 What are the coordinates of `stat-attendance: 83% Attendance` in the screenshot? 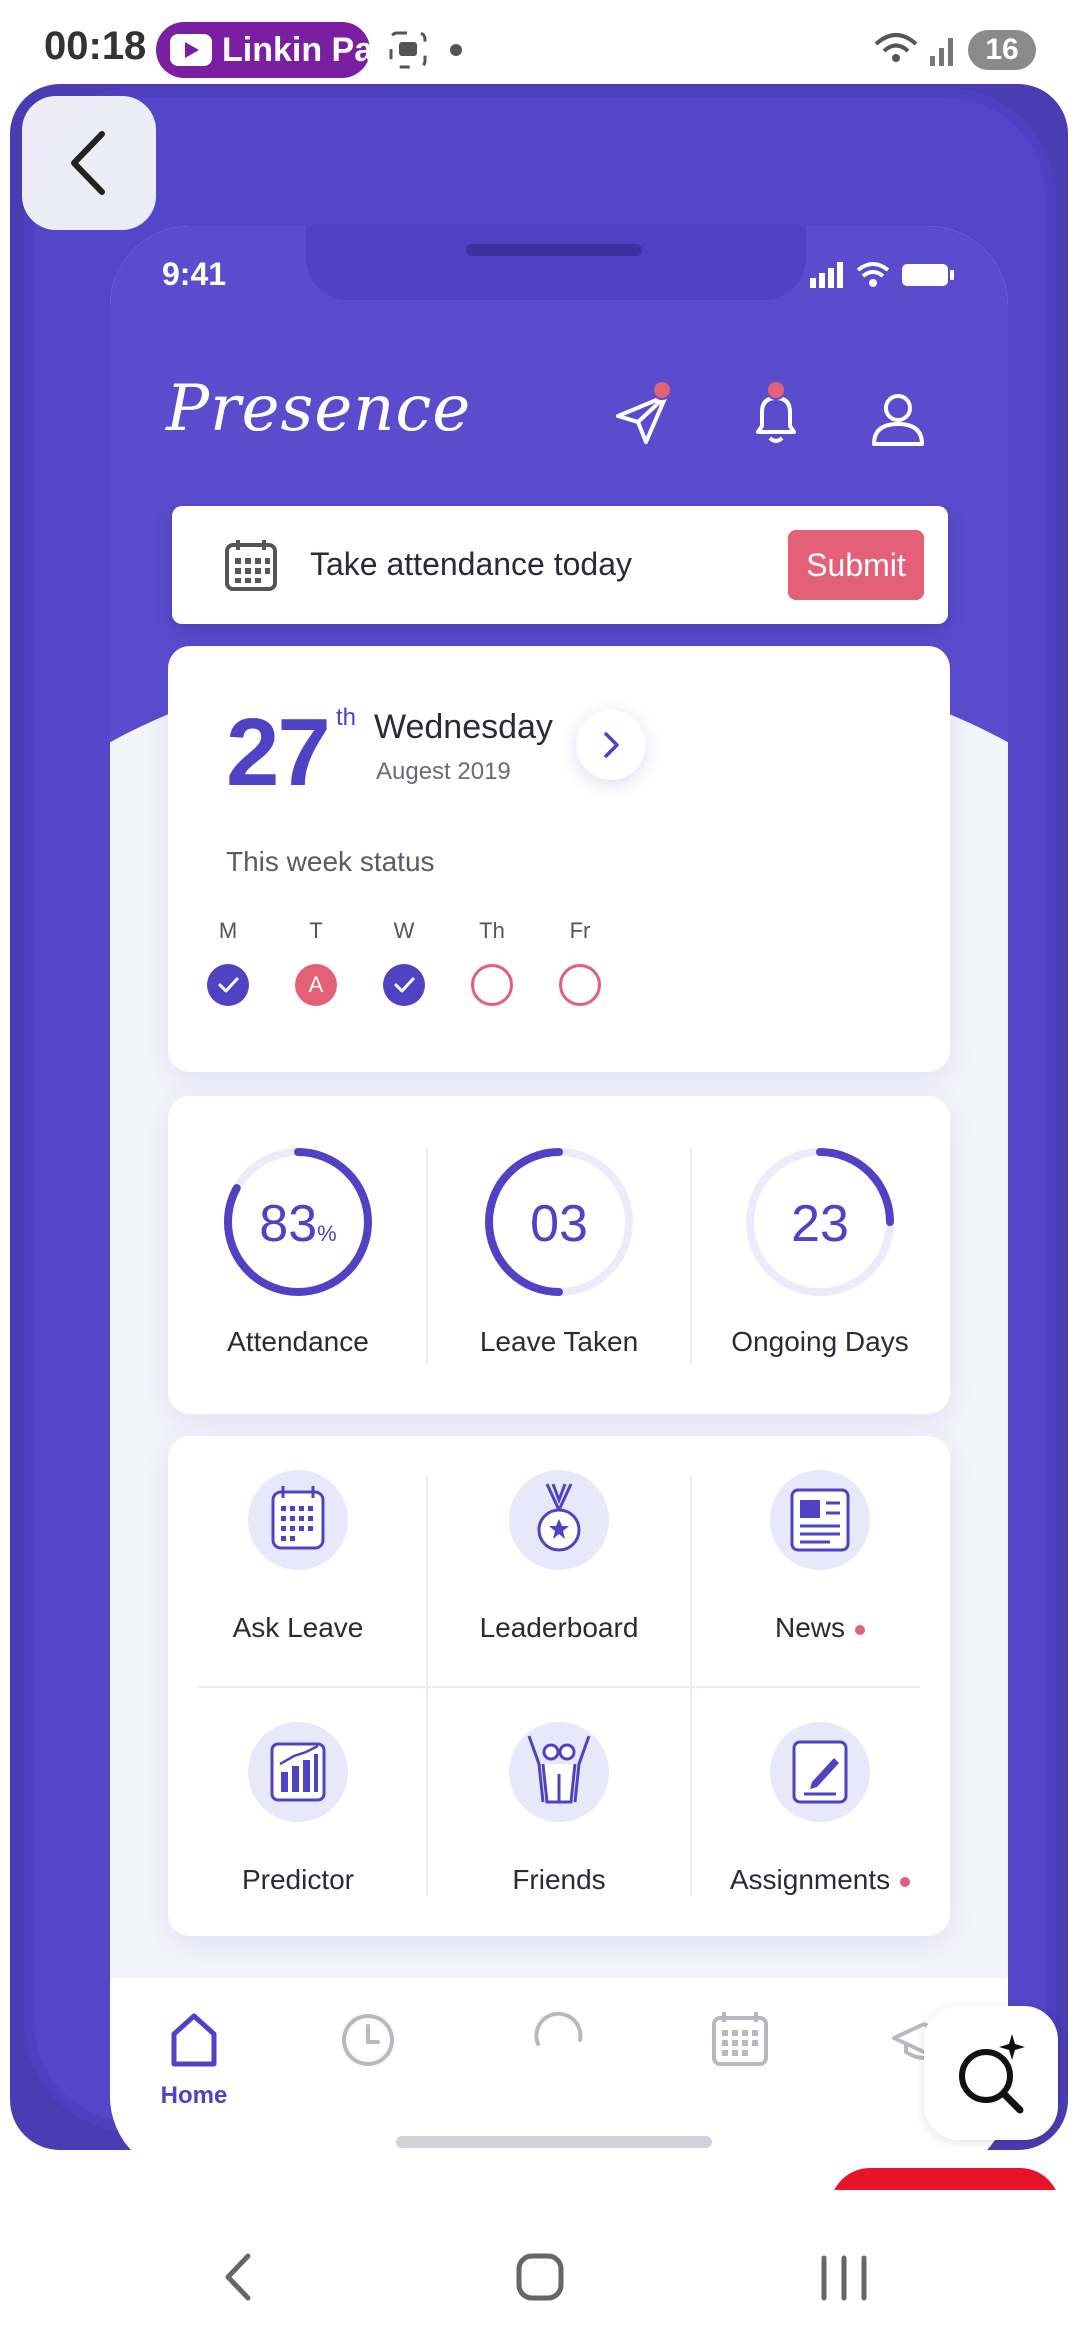 It's located at (298, 1255).